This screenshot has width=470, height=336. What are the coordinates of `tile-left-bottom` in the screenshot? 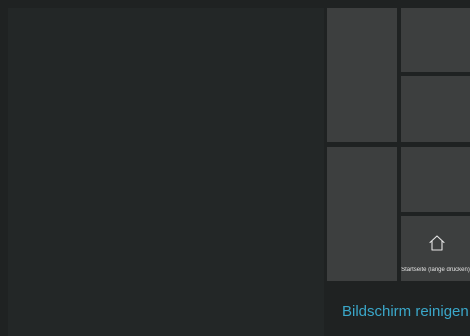 It's located at (362, 214).